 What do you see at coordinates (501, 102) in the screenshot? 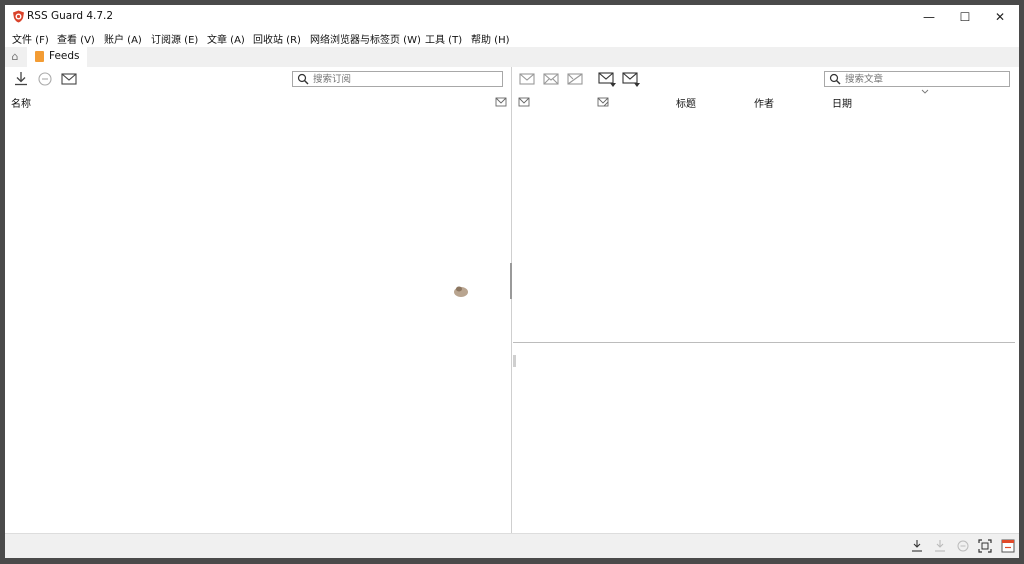
I see `unread-column-icon` at bounding box center [501, 102].